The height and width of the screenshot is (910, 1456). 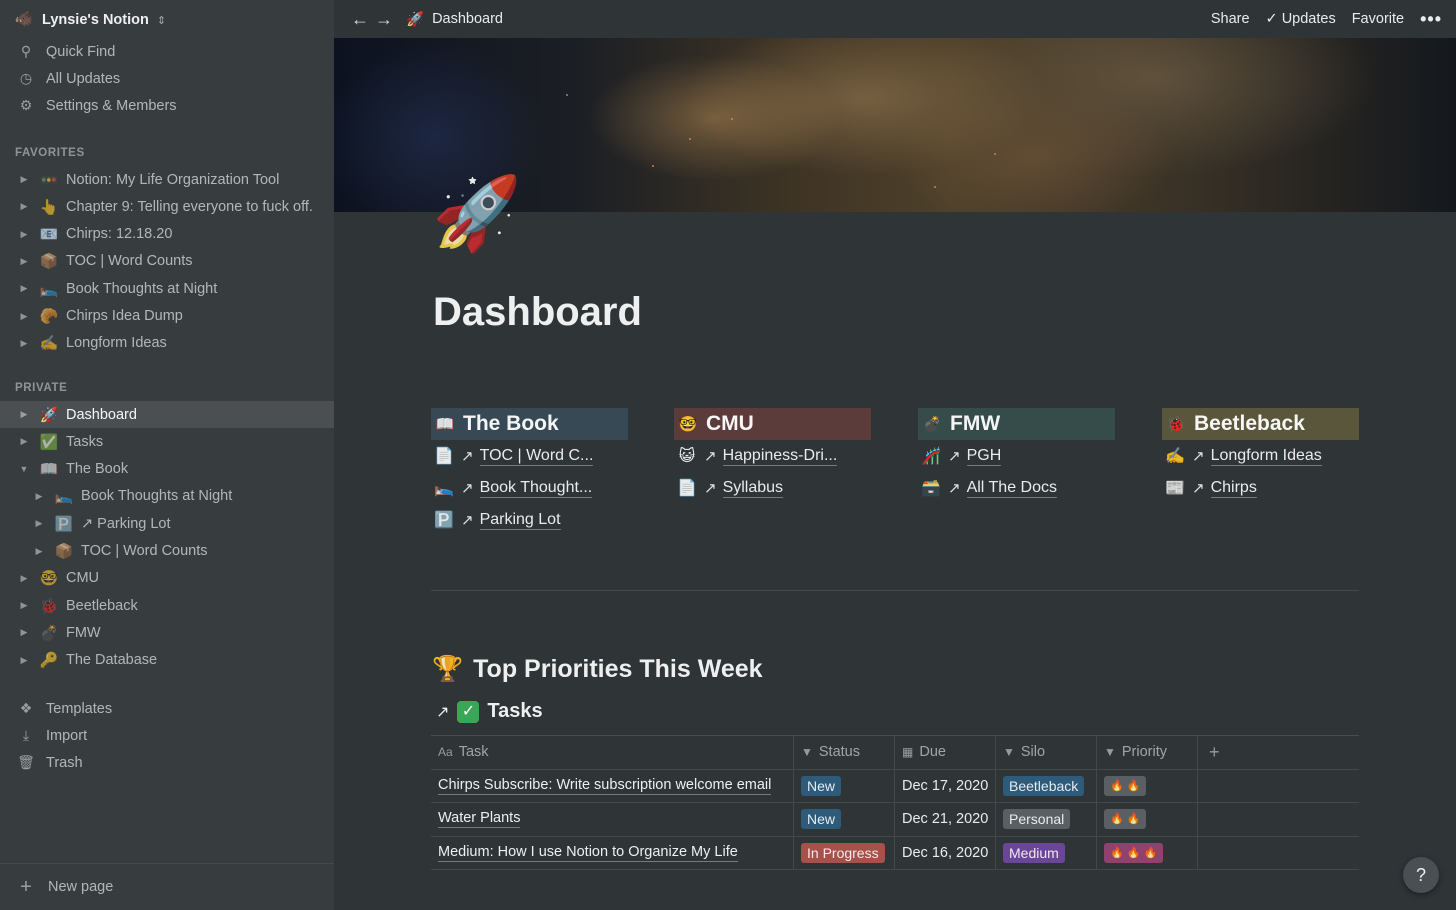 I want to click on page-link: 🗃️ ↗ All The Docs, so click(x=1016, y=488).